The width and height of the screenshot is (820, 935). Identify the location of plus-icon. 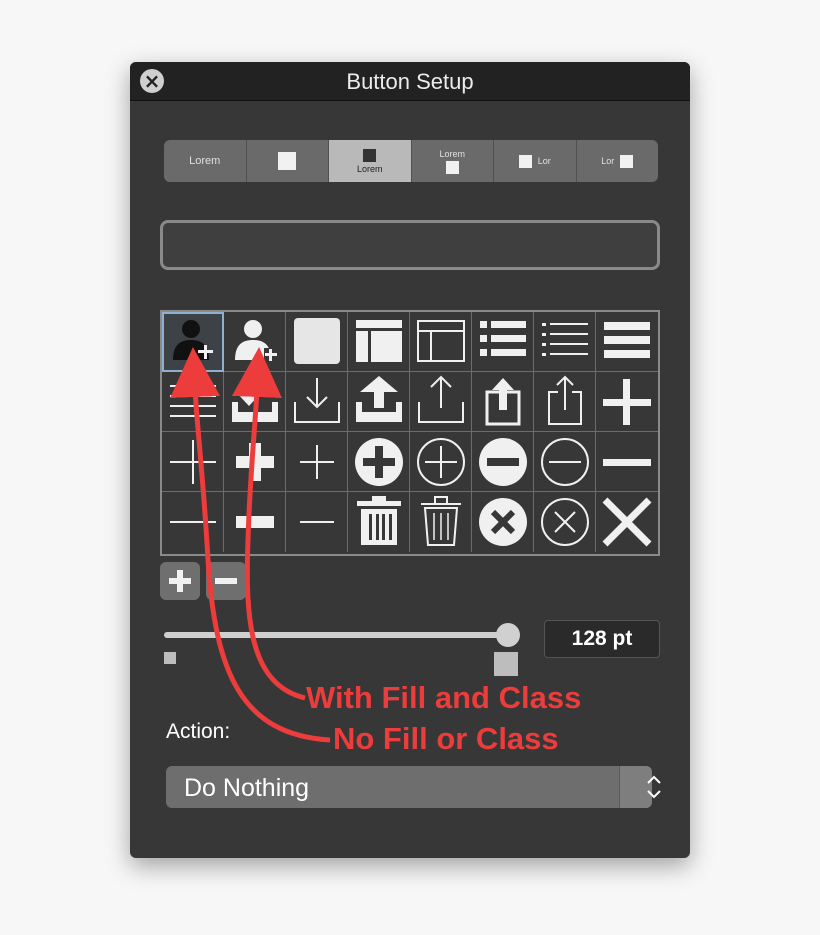
(180, 581).